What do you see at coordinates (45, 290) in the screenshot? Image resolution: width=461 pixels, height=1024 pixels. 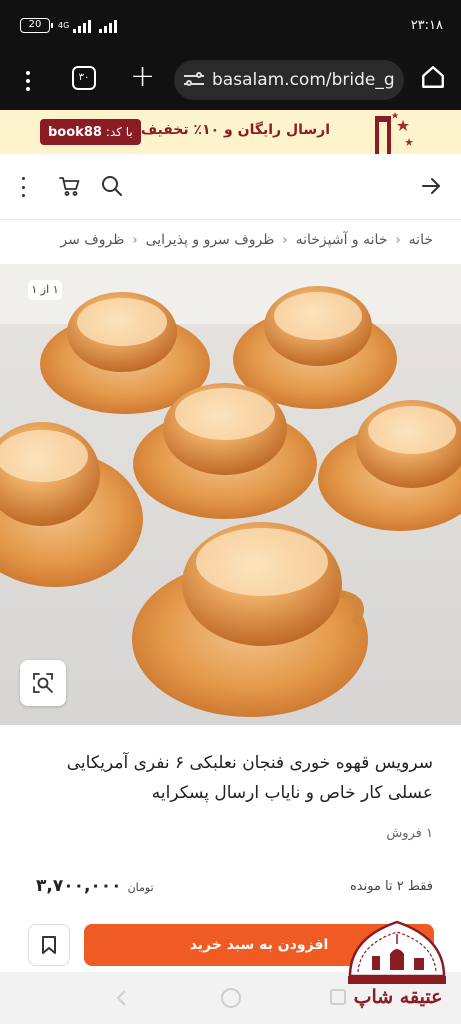 I see `image-counter: ۱ از ۱` at bounding box center [45, 290].